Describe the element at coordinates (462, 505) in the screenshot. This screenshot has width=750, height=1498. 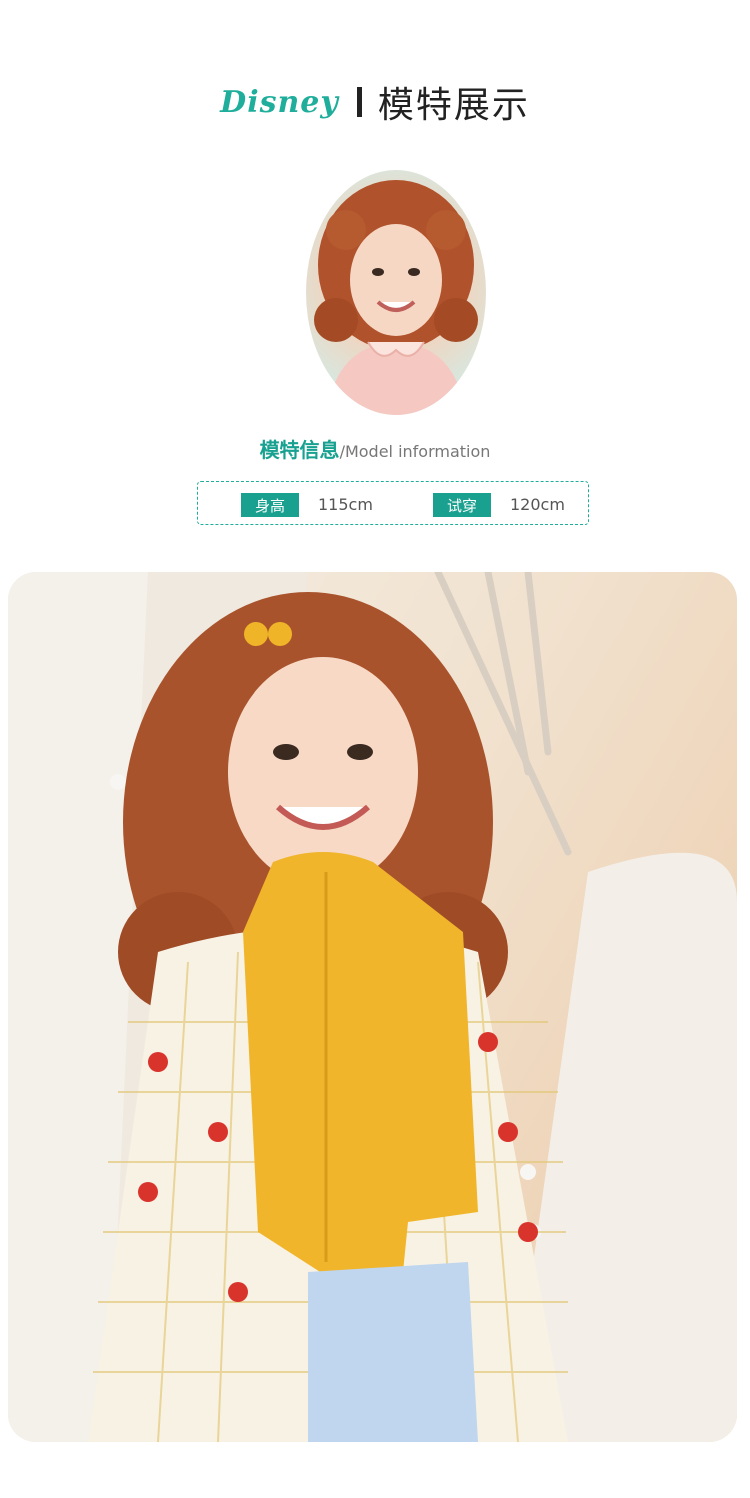
I see `size-tag: 试穿` at that location.